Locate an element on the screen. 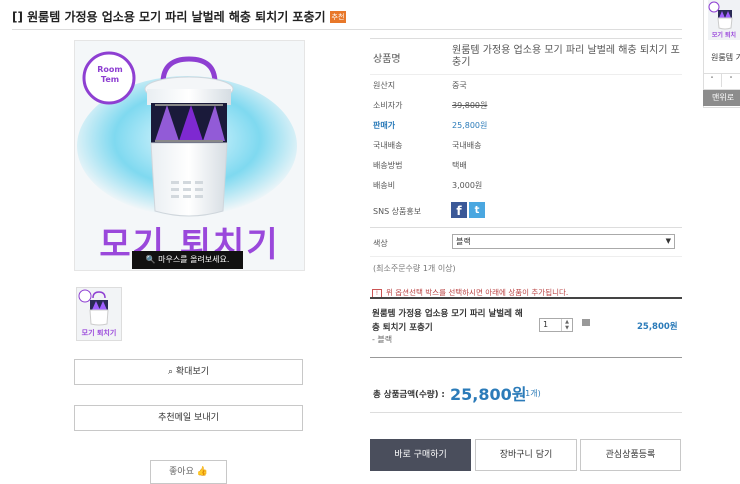 This screenshot has height=484, width=740. like-button: 좋아요 👍 is located at coordinates (188, 472).